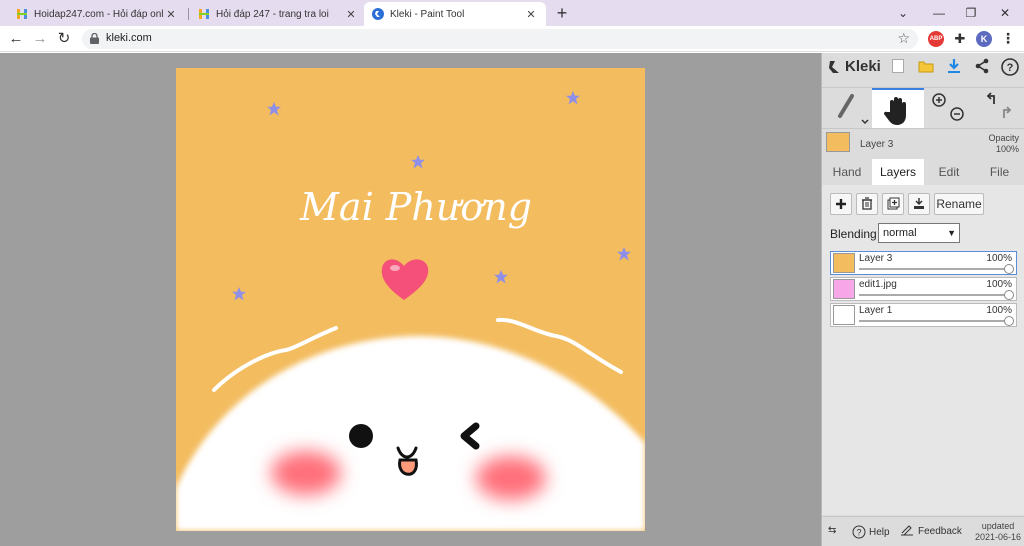 This screenshot has height=546, width=1024. Describe the element at coordinates (16, 39) in the screenshot. I see `back-icon: ←` at that location.